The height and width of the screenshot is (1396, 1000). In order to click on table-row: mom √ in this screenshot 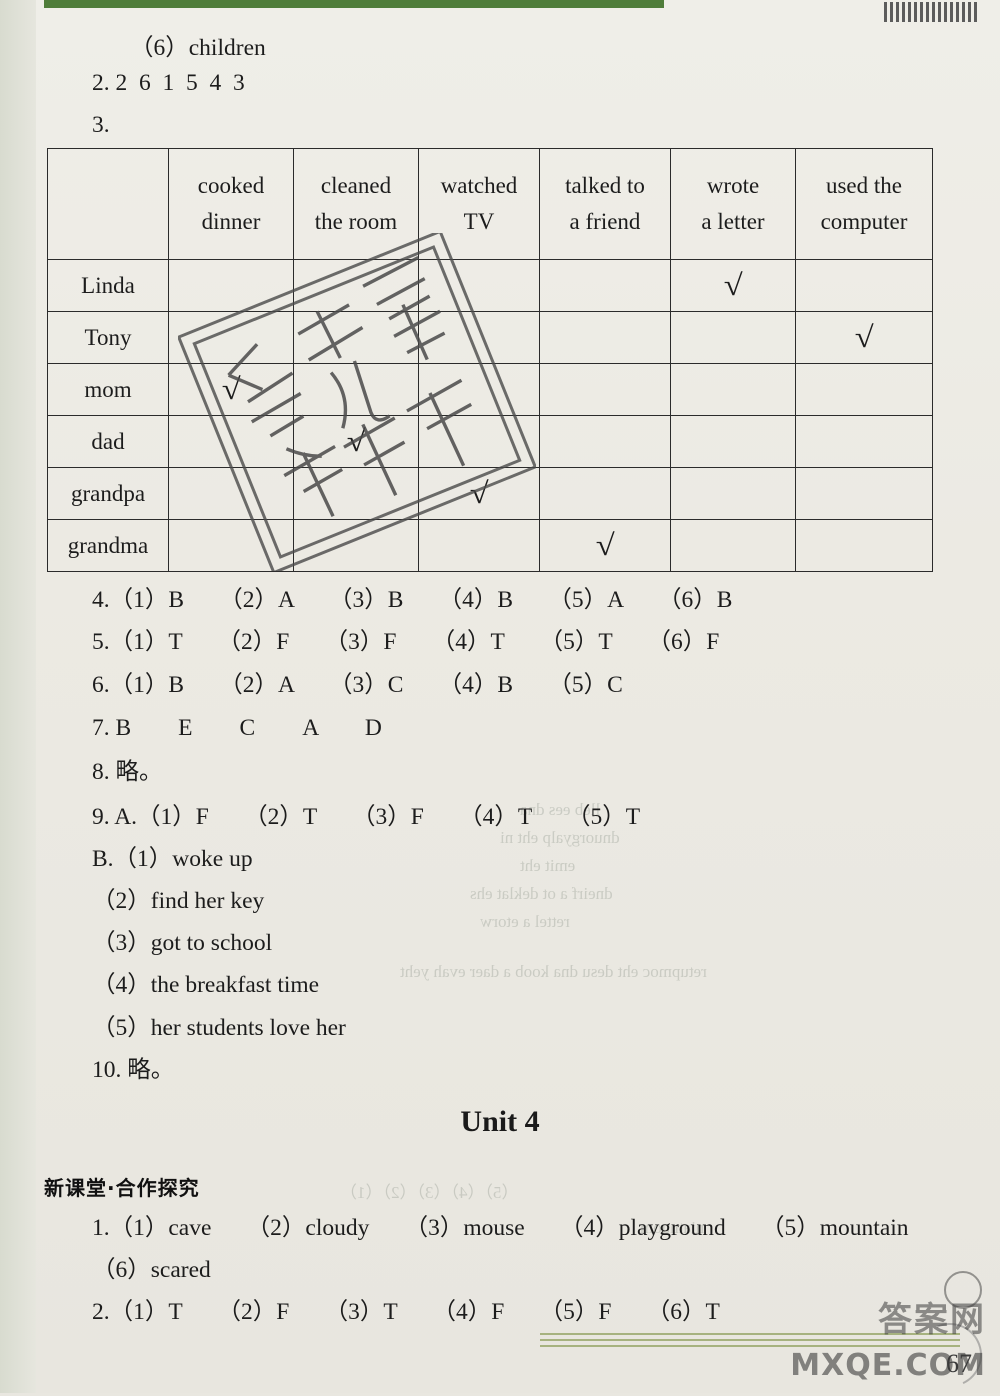, I will do `click(490, 389)`.